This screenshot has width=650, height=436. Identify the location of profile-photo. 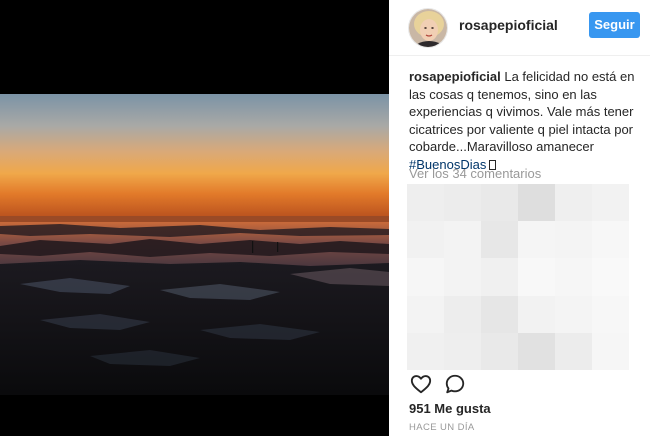
(428, 28).